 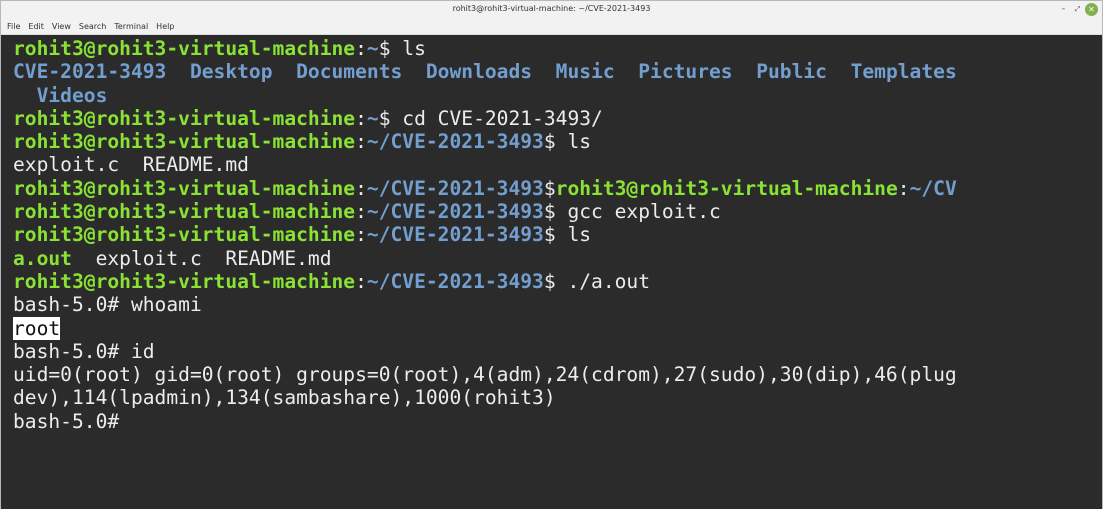 I want to click on terminal-line: root, so click(x=557, y=328).